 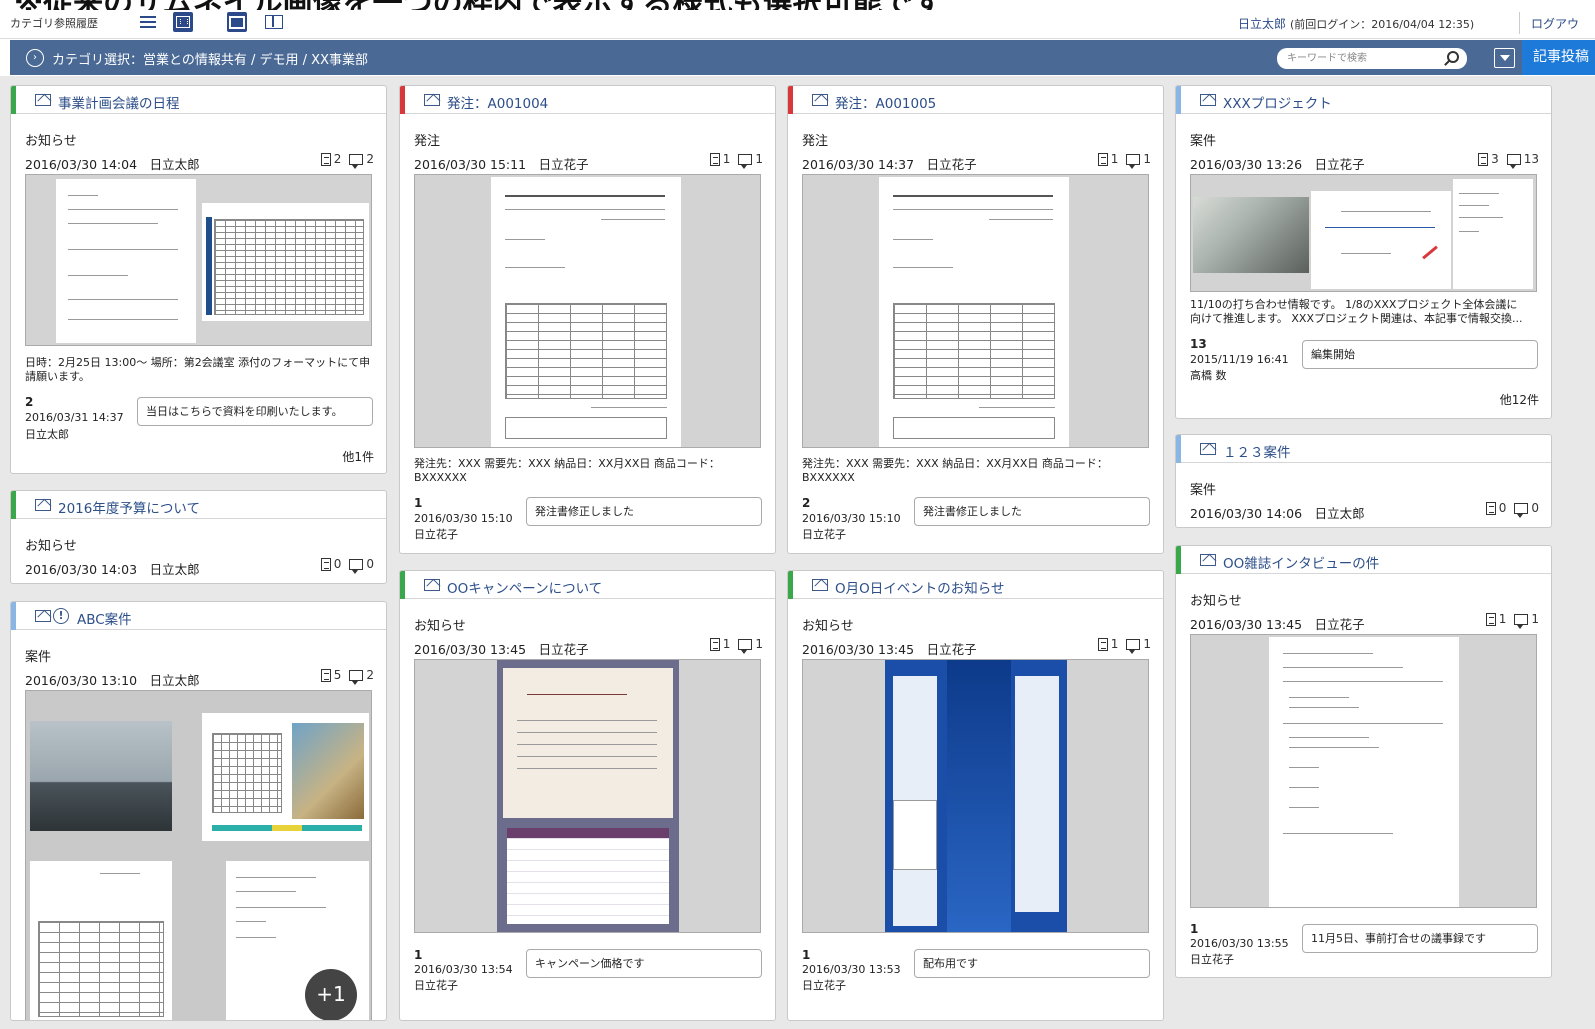 I want to click on list-view-icon, so click(x=148, y=22).